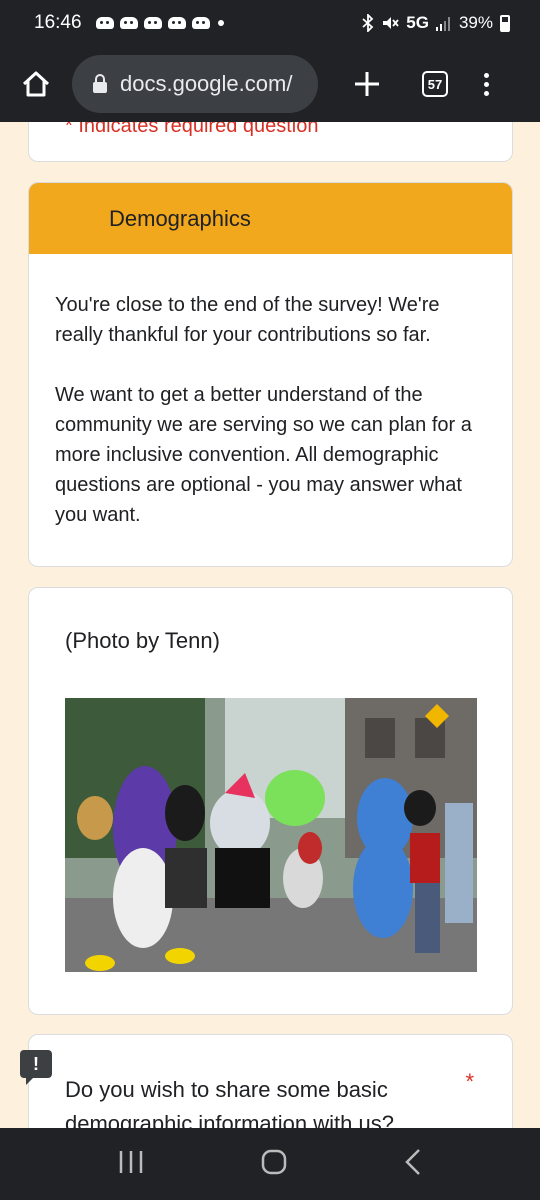  I want to click on home-icon, so click(36, 84).